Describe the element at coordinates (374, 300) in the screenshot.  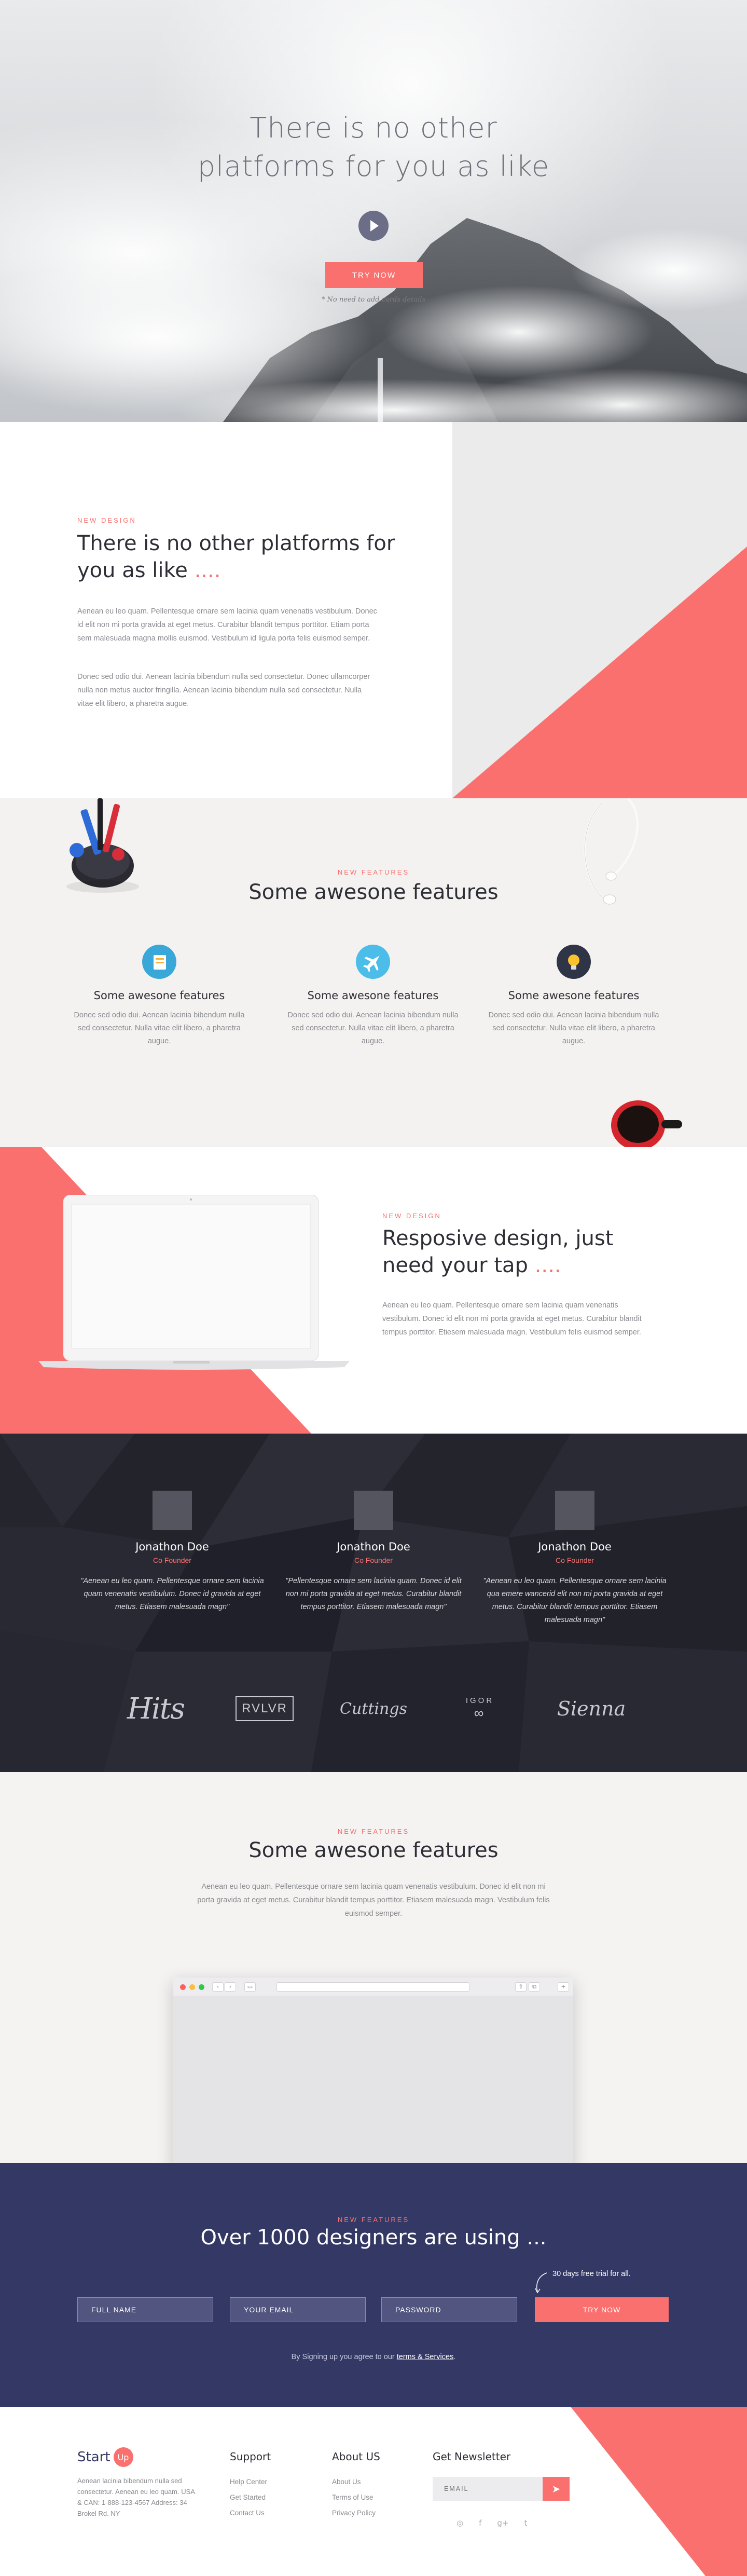
I see `hero-note: * No need to add cards details` at that location.